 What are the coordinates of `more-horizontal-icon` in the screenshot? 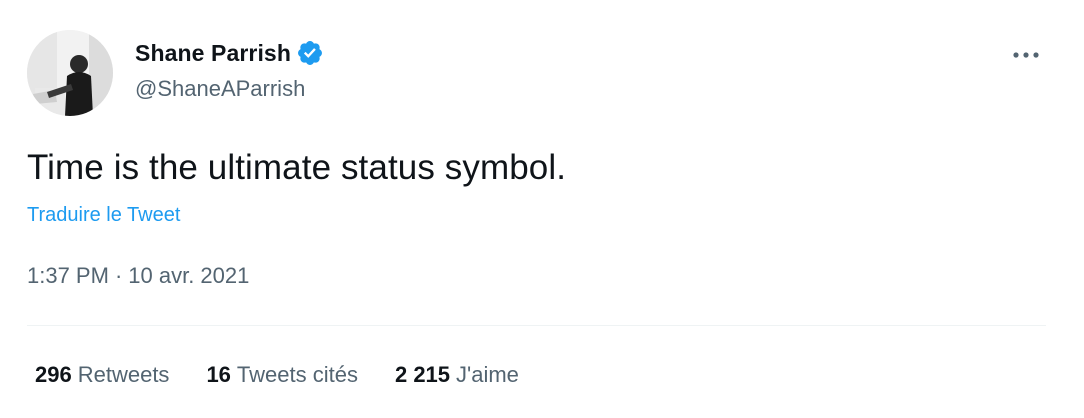 It's located at (1026, 55).